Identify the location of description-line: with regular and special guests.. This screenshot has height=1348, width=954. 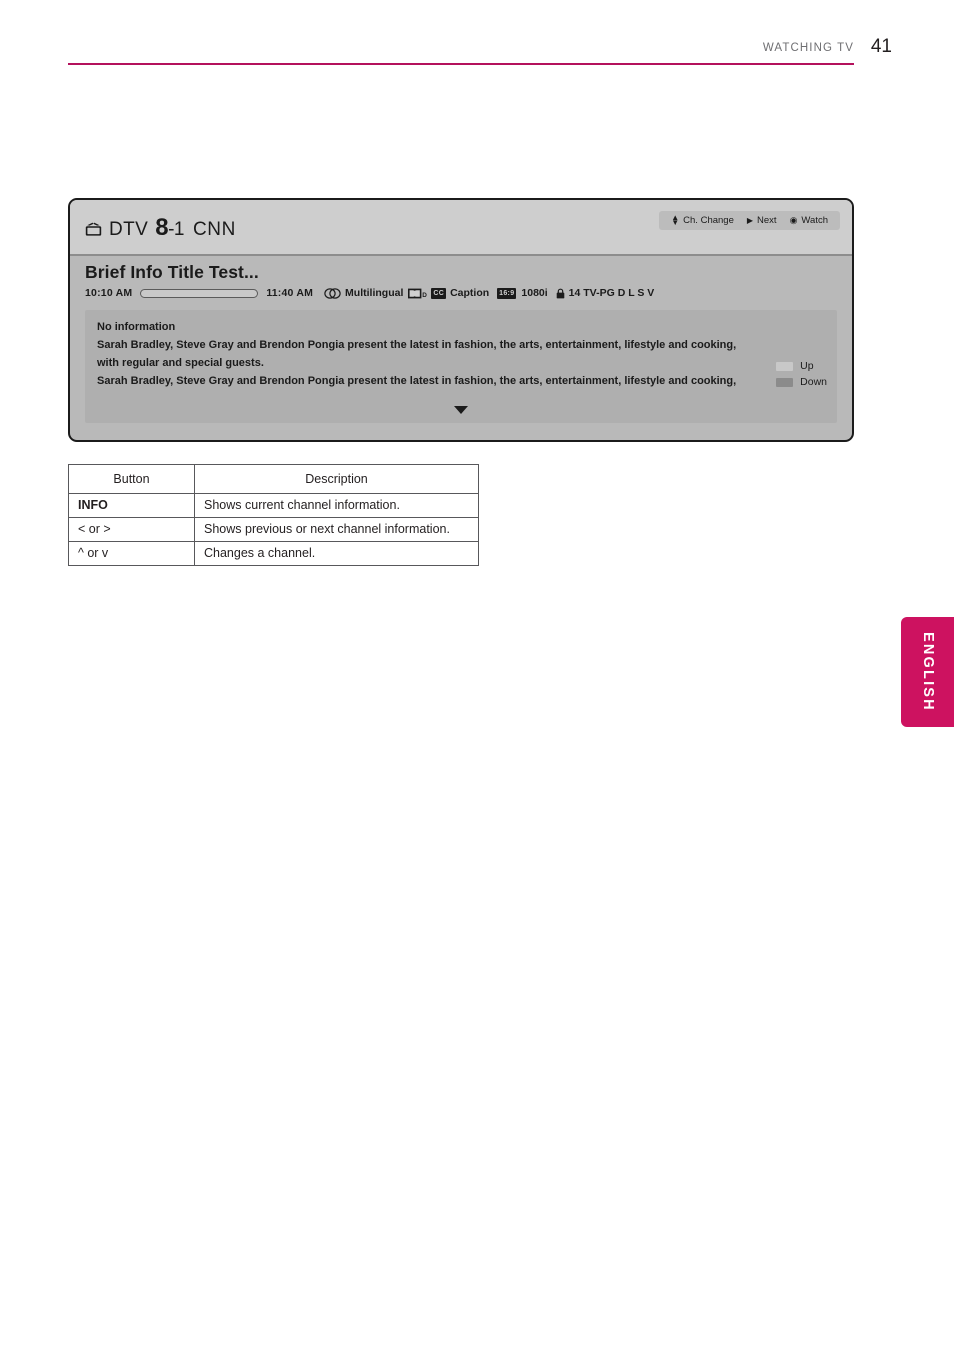
(180, 363).